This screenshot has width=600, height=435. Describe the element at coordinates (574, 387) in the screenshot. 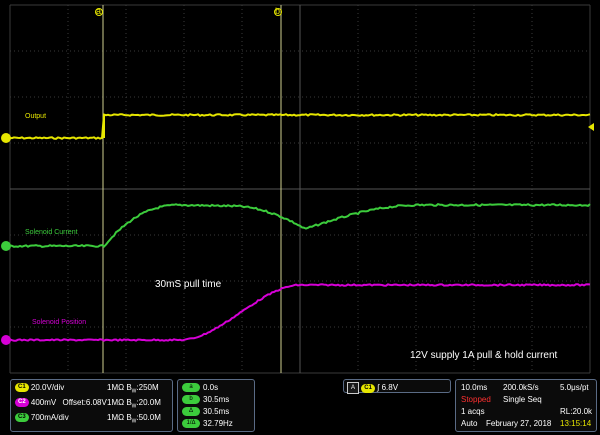

I see `resolution: 5.0μs/pt` at that location.